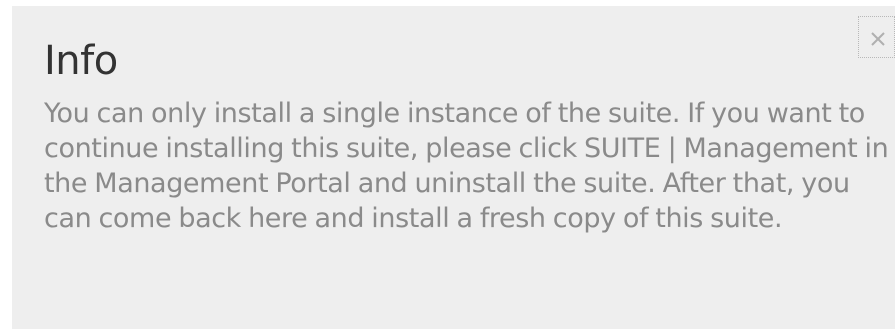 The image size is (895, 329). I want to click on close-button, so click(876, 37).